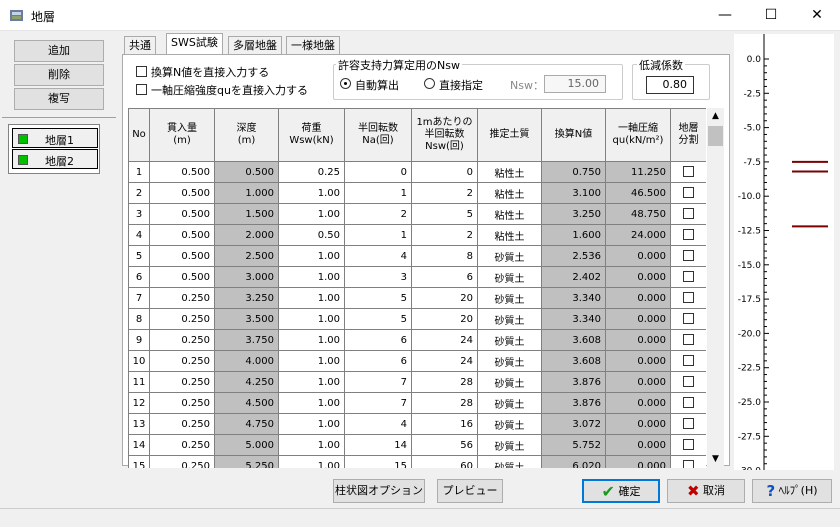  What do you see at coordinates (246, 298) in the screenshot?
I see `grid-cell: 3.250` at bounding box center [246, 298].